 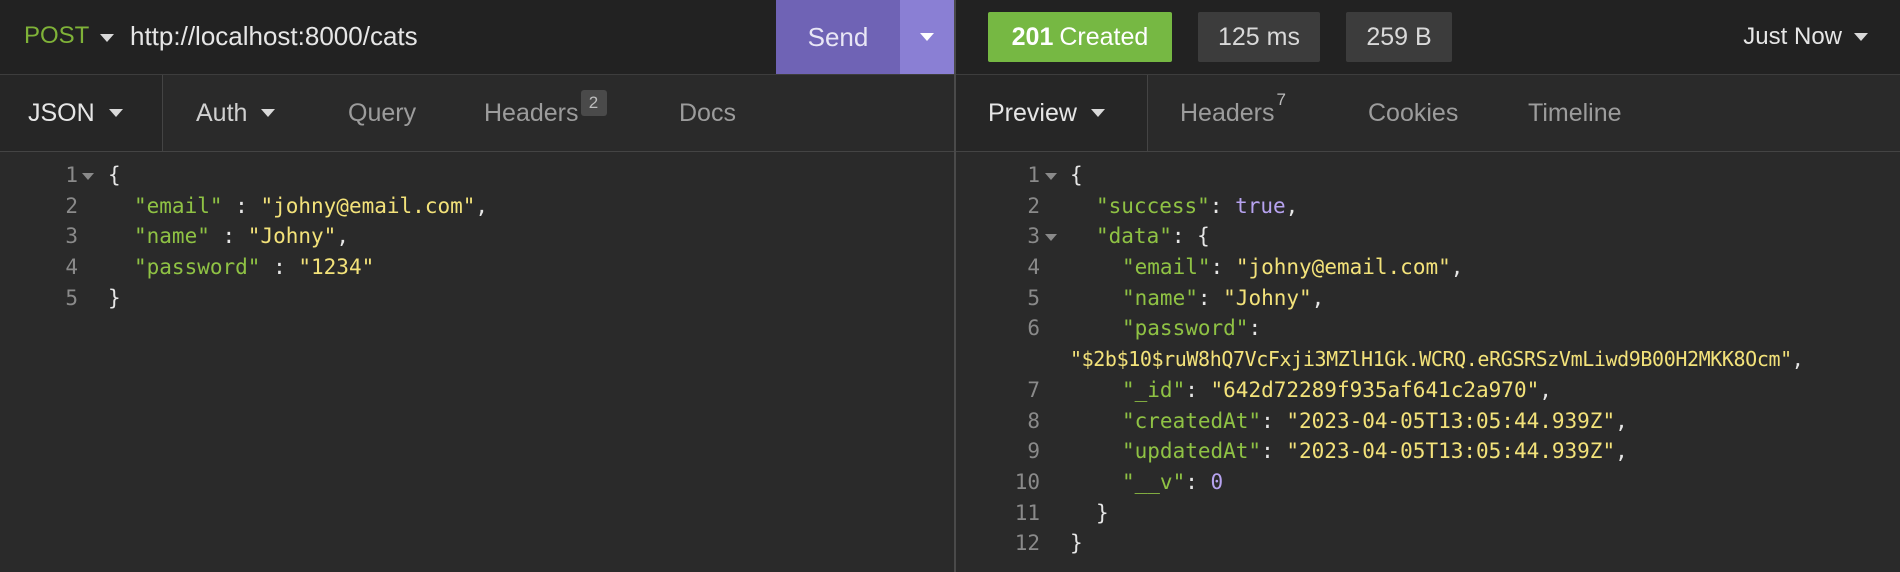 I want to click on code-line: 5 "name": "Johny",, so click(x=1428, y=298).